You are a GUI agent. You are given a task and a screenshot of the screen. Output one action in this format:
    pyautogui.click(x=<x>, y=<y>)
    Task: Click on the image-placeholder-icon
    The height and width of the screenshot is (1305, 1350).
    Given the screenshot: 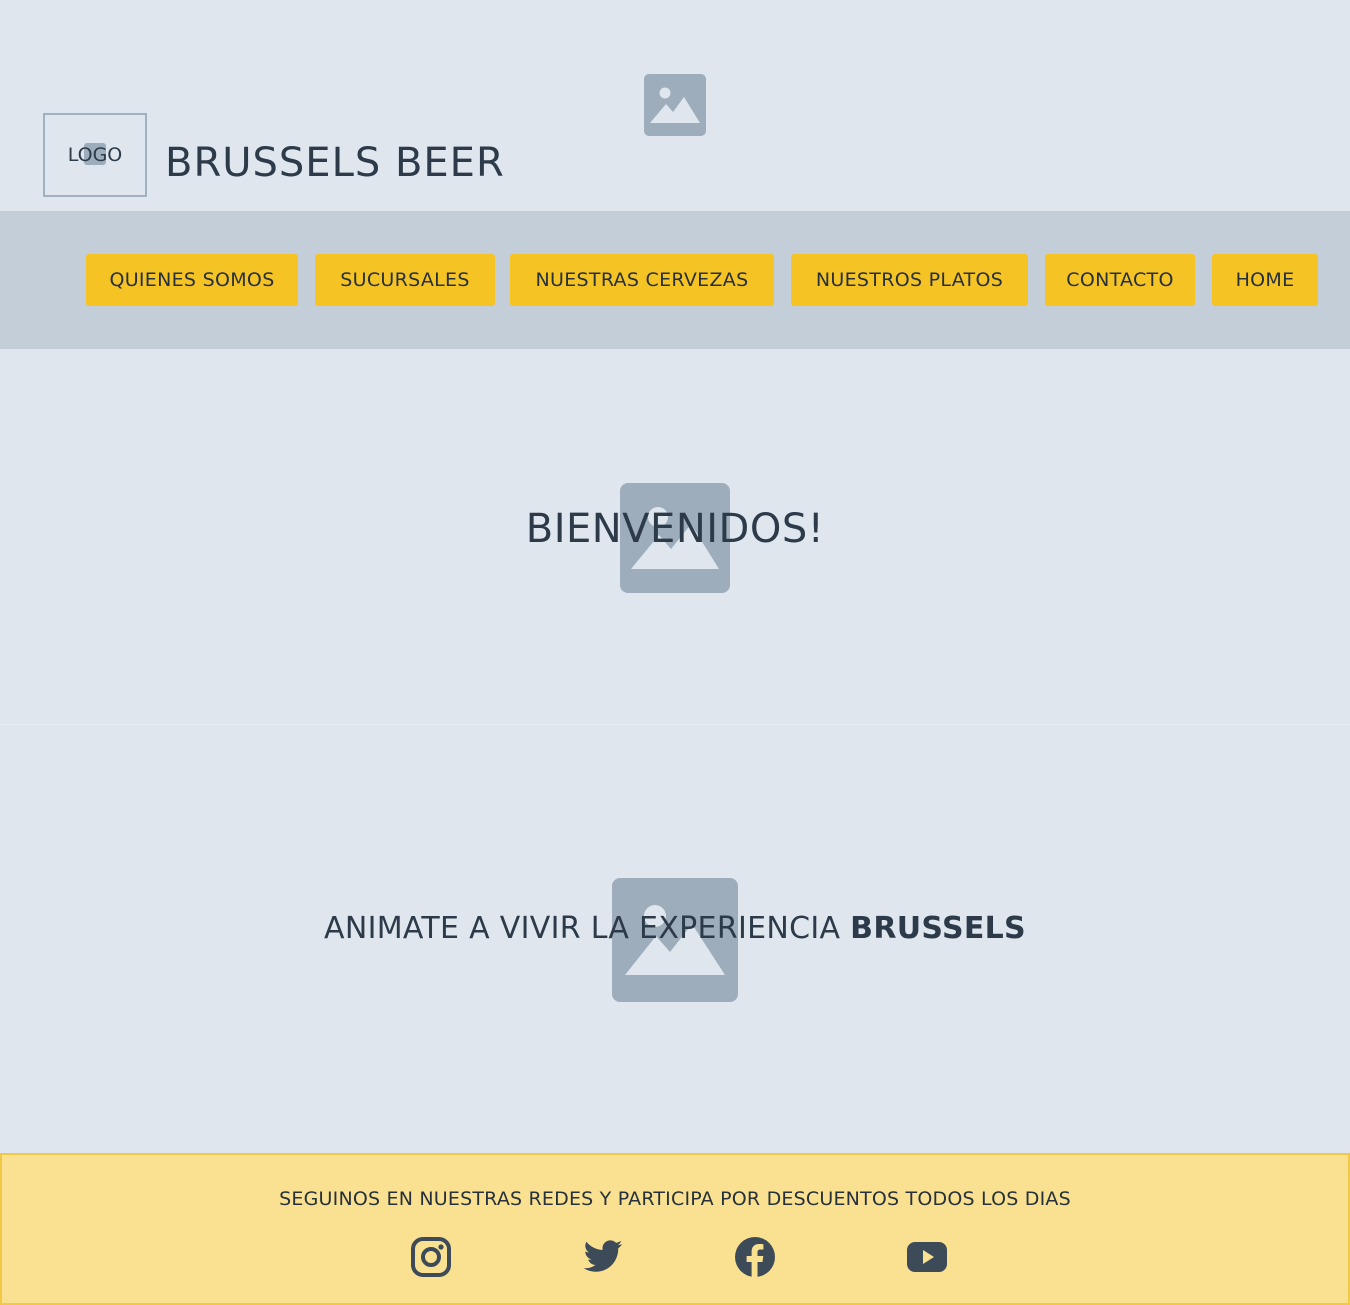 What is the action you would take?
    pyautogui.click(x=675, y=105)
    